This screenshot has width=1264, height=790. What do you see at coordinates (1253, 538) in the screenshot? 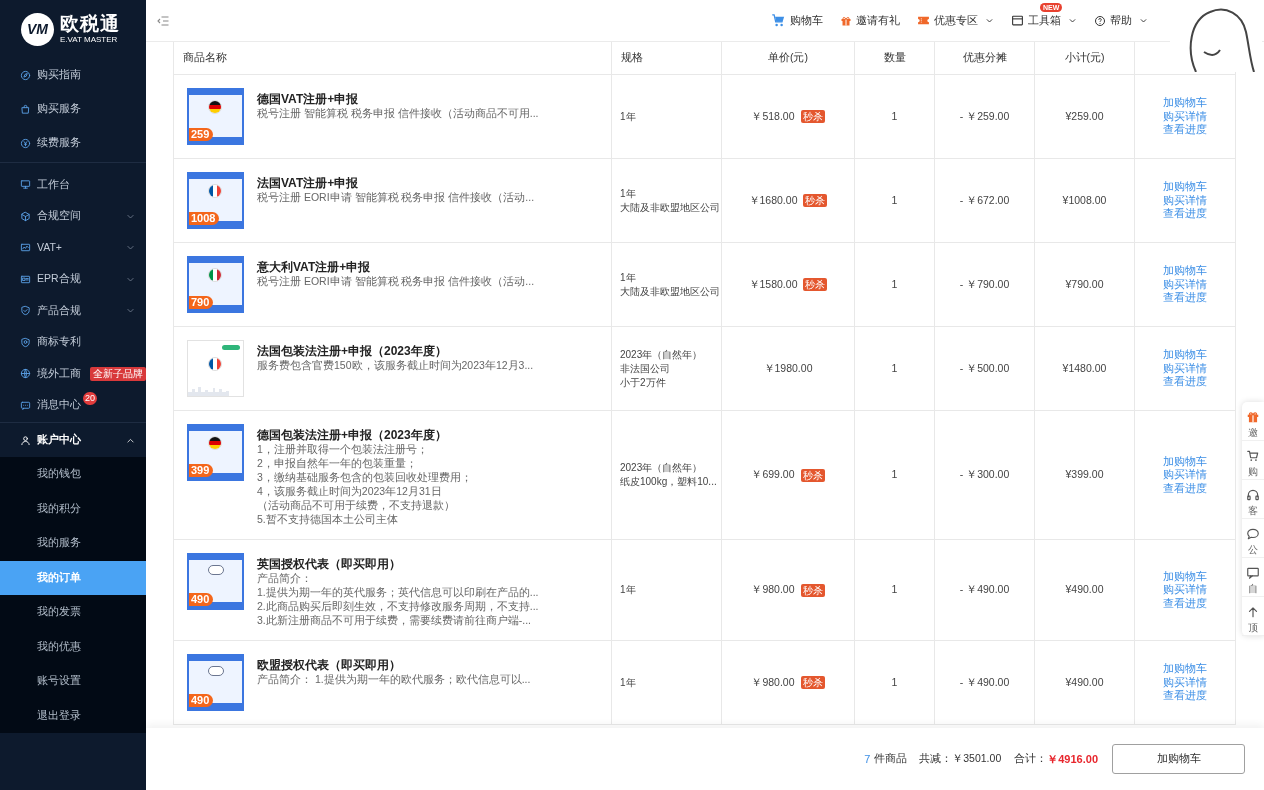
I see `toolbar-item: 公` at bounding box center [1253, 538].